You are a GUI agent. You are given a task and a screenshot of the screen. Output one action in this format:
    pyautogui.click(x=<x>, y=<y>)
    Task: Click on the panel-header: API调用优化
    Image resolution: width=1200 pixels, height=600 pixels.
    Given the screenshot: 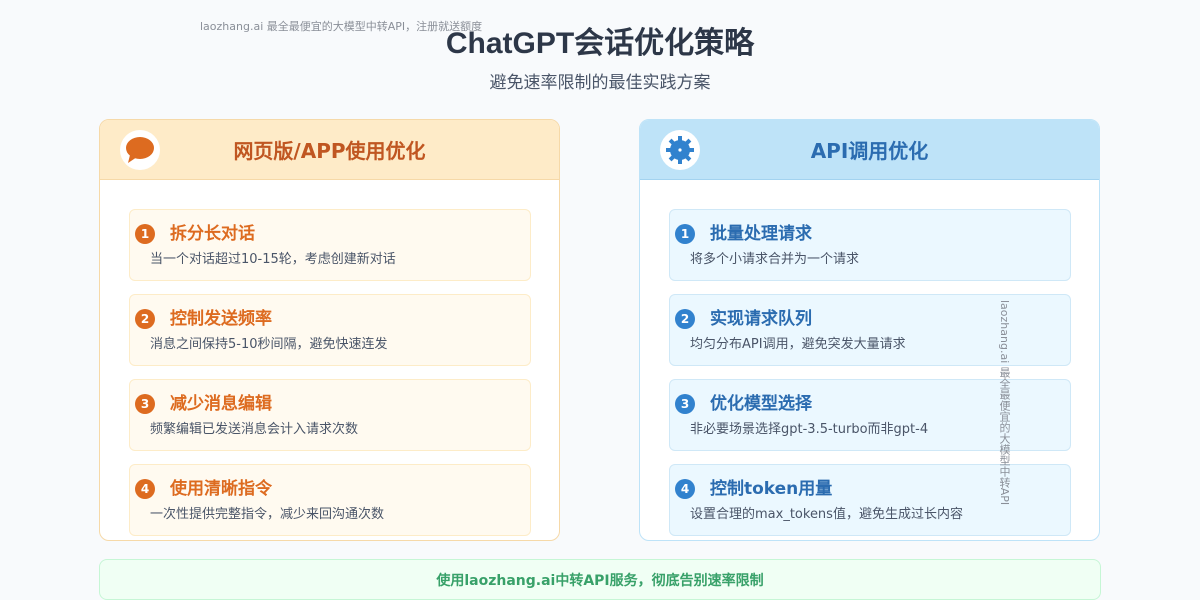 What is the action you would take?
    pyautogui.click(x=869, y=150)
    